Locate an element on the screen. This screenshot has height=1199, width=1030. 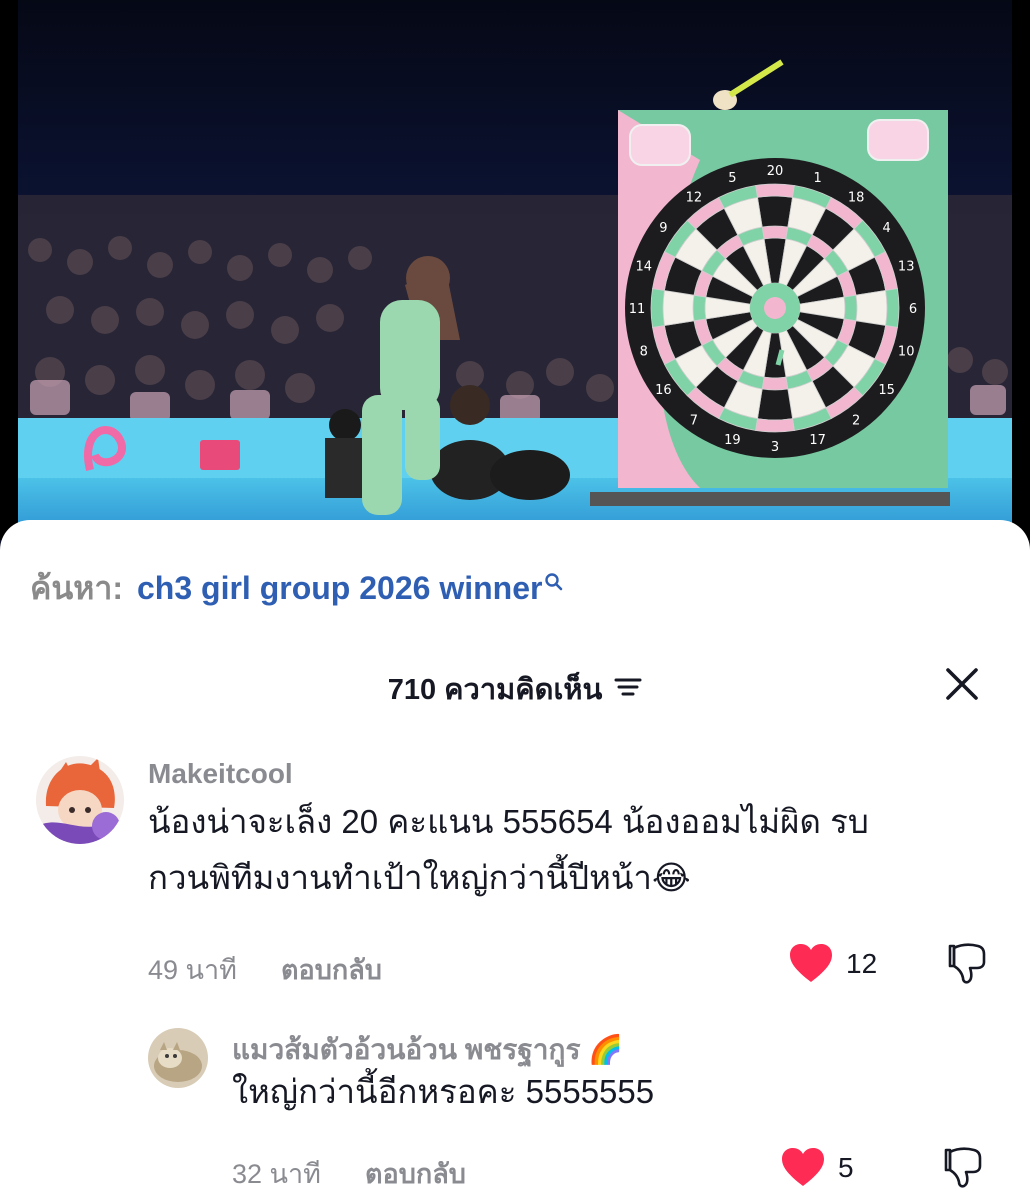
comment-username: Makeitcool is located at coordinates (220, 774).